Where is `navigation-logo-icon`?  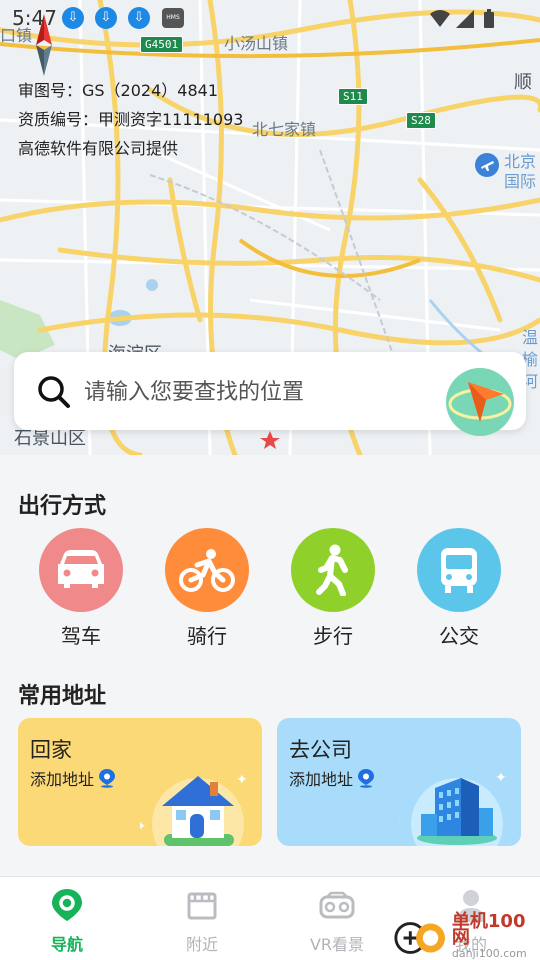
navigation-logo-icon is located at coordinates (479, 401).